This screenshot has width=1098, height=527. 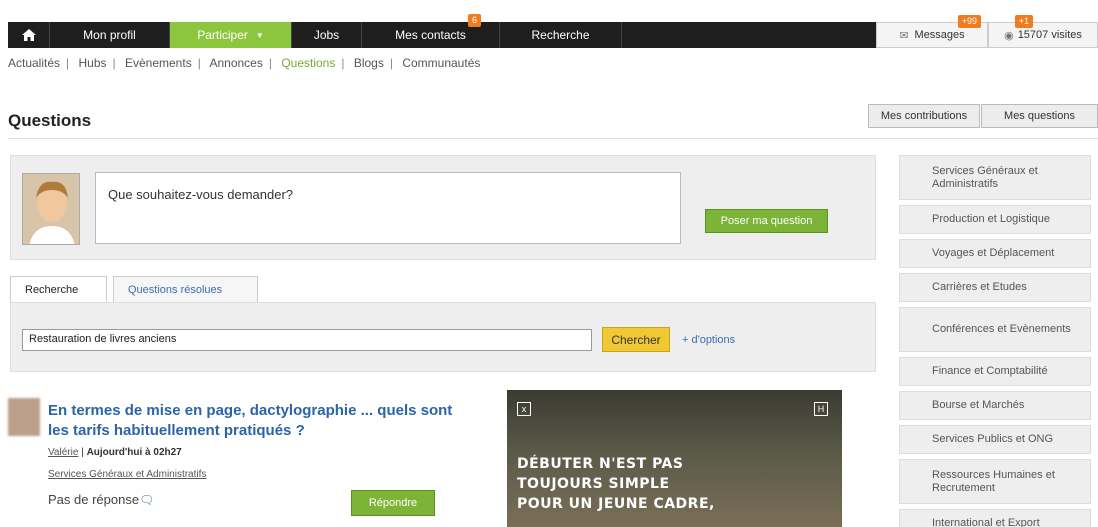 I want to click on nav-visites: ◉ 15707 visites +1, so click(x=1043, y=31).